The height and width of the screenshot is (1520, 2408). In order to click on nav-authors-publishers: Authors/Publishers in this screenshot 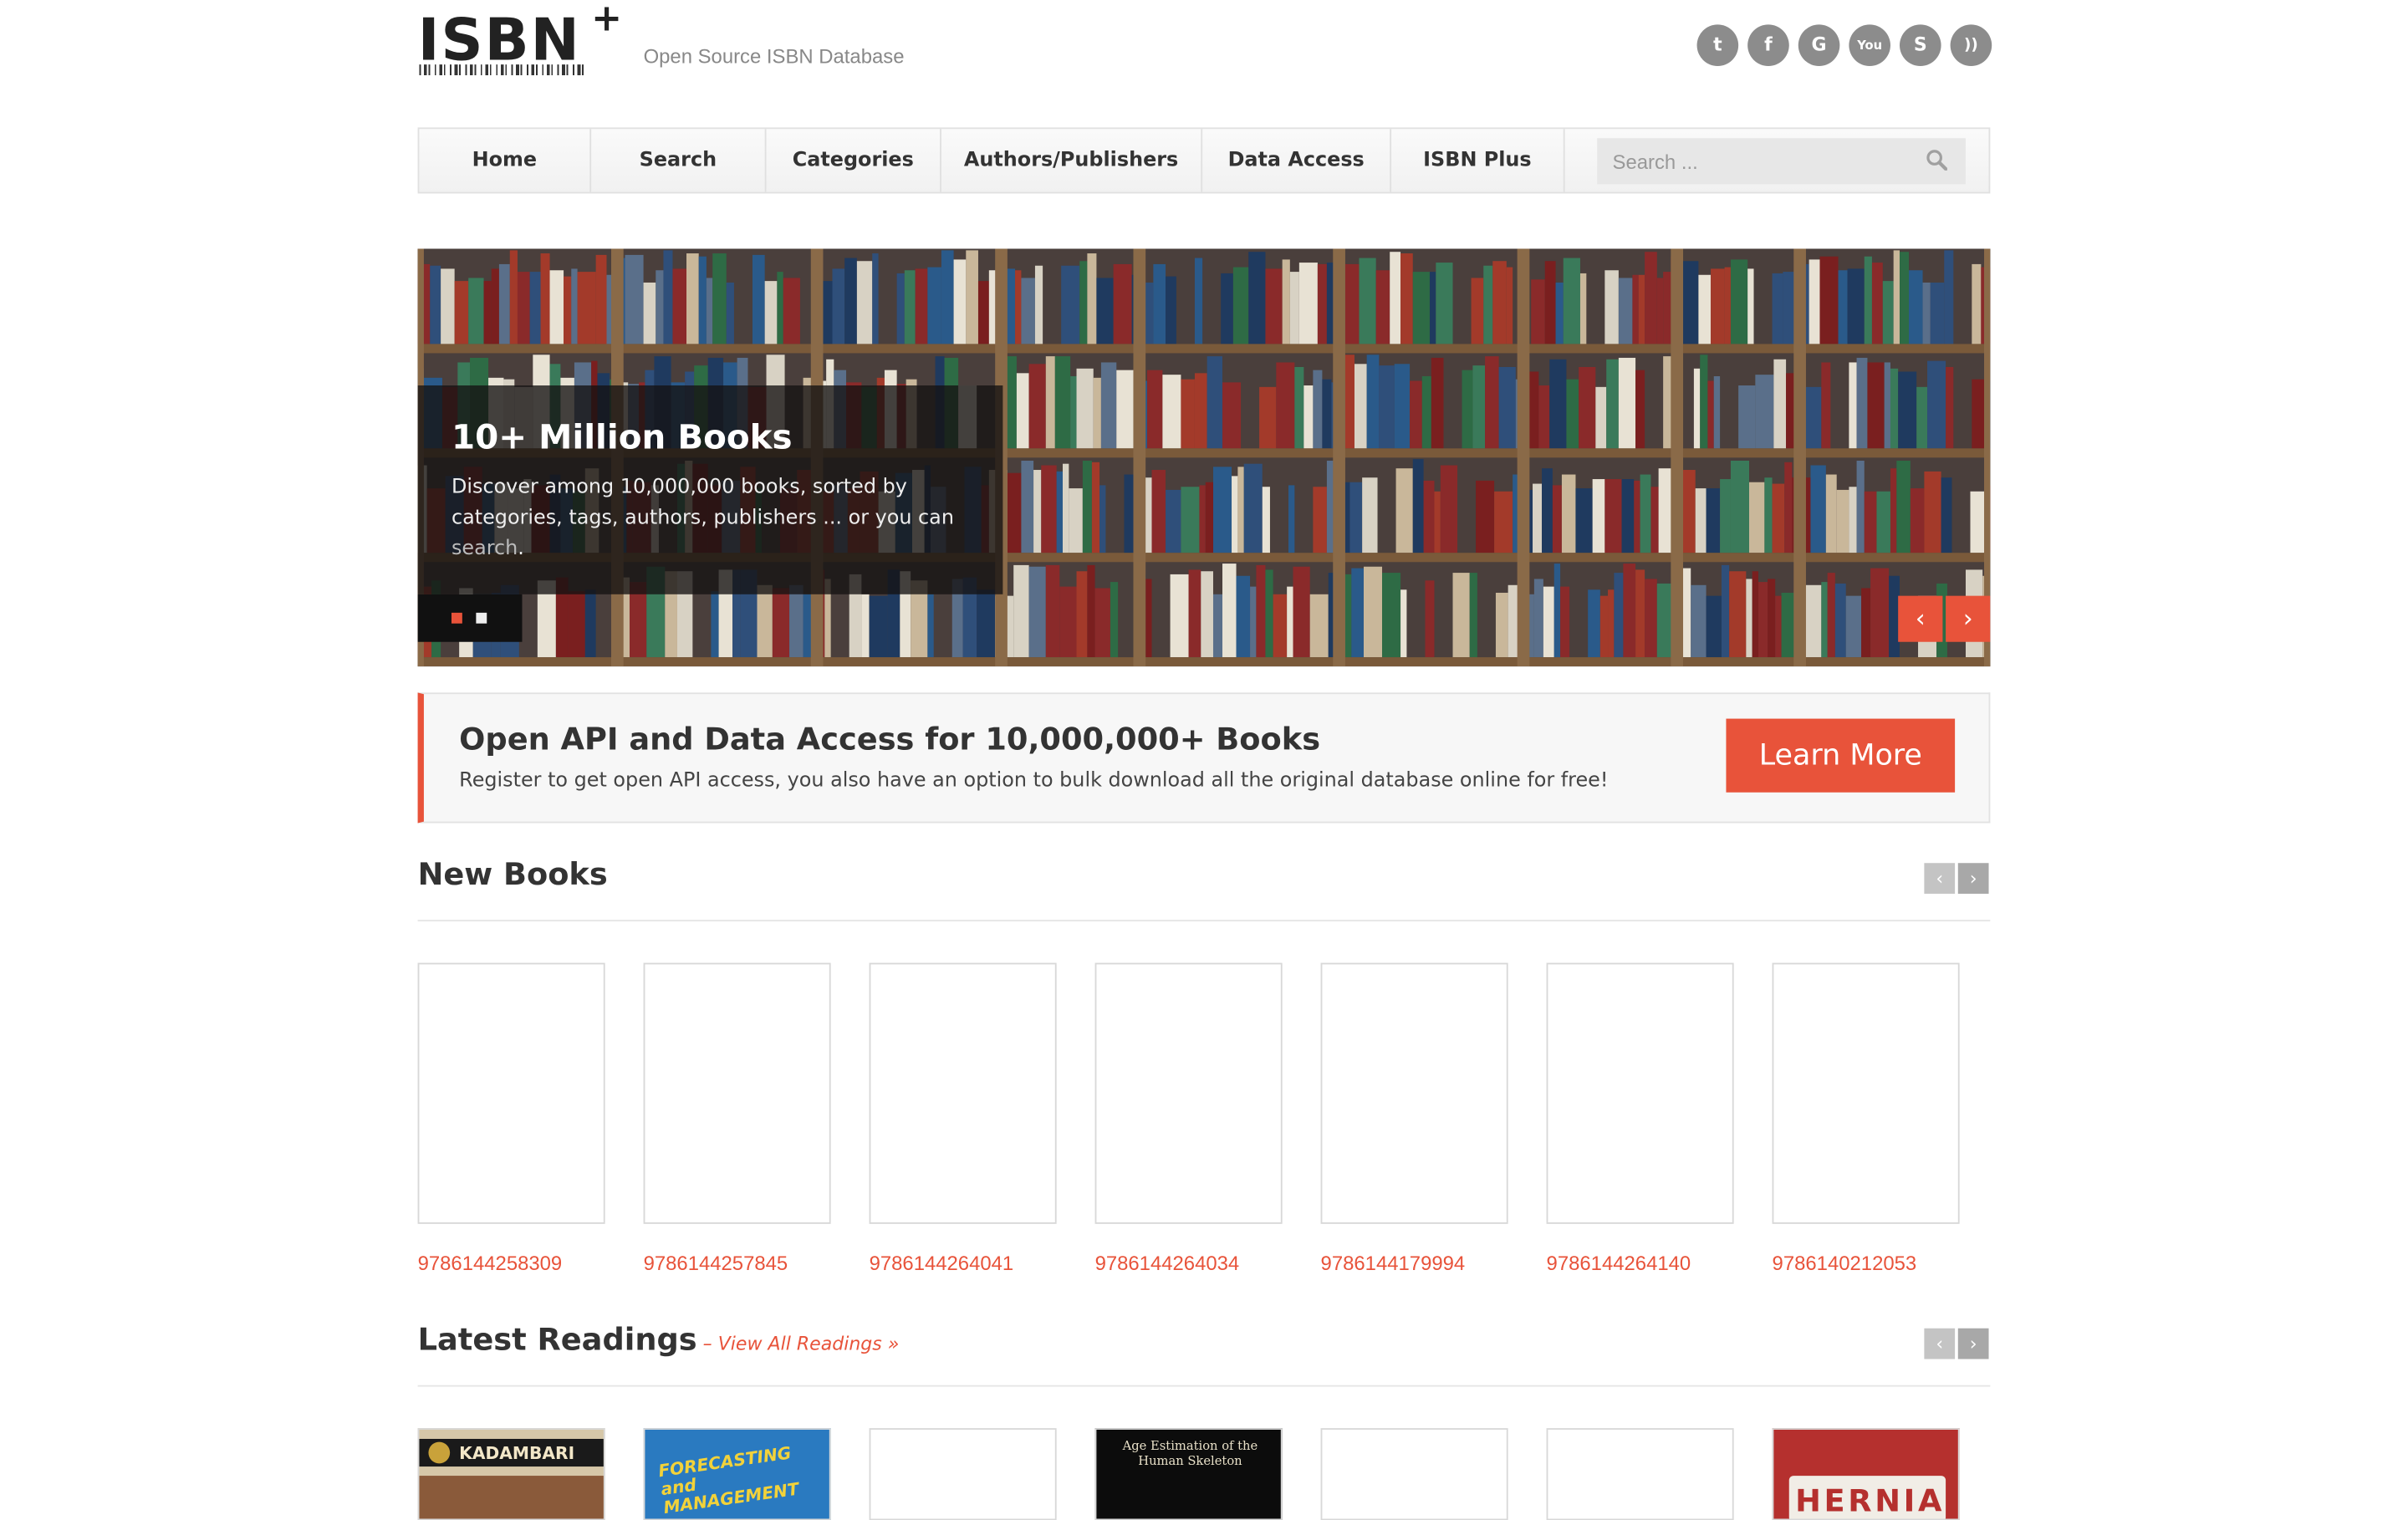, I will do `click(1072, 160)`.